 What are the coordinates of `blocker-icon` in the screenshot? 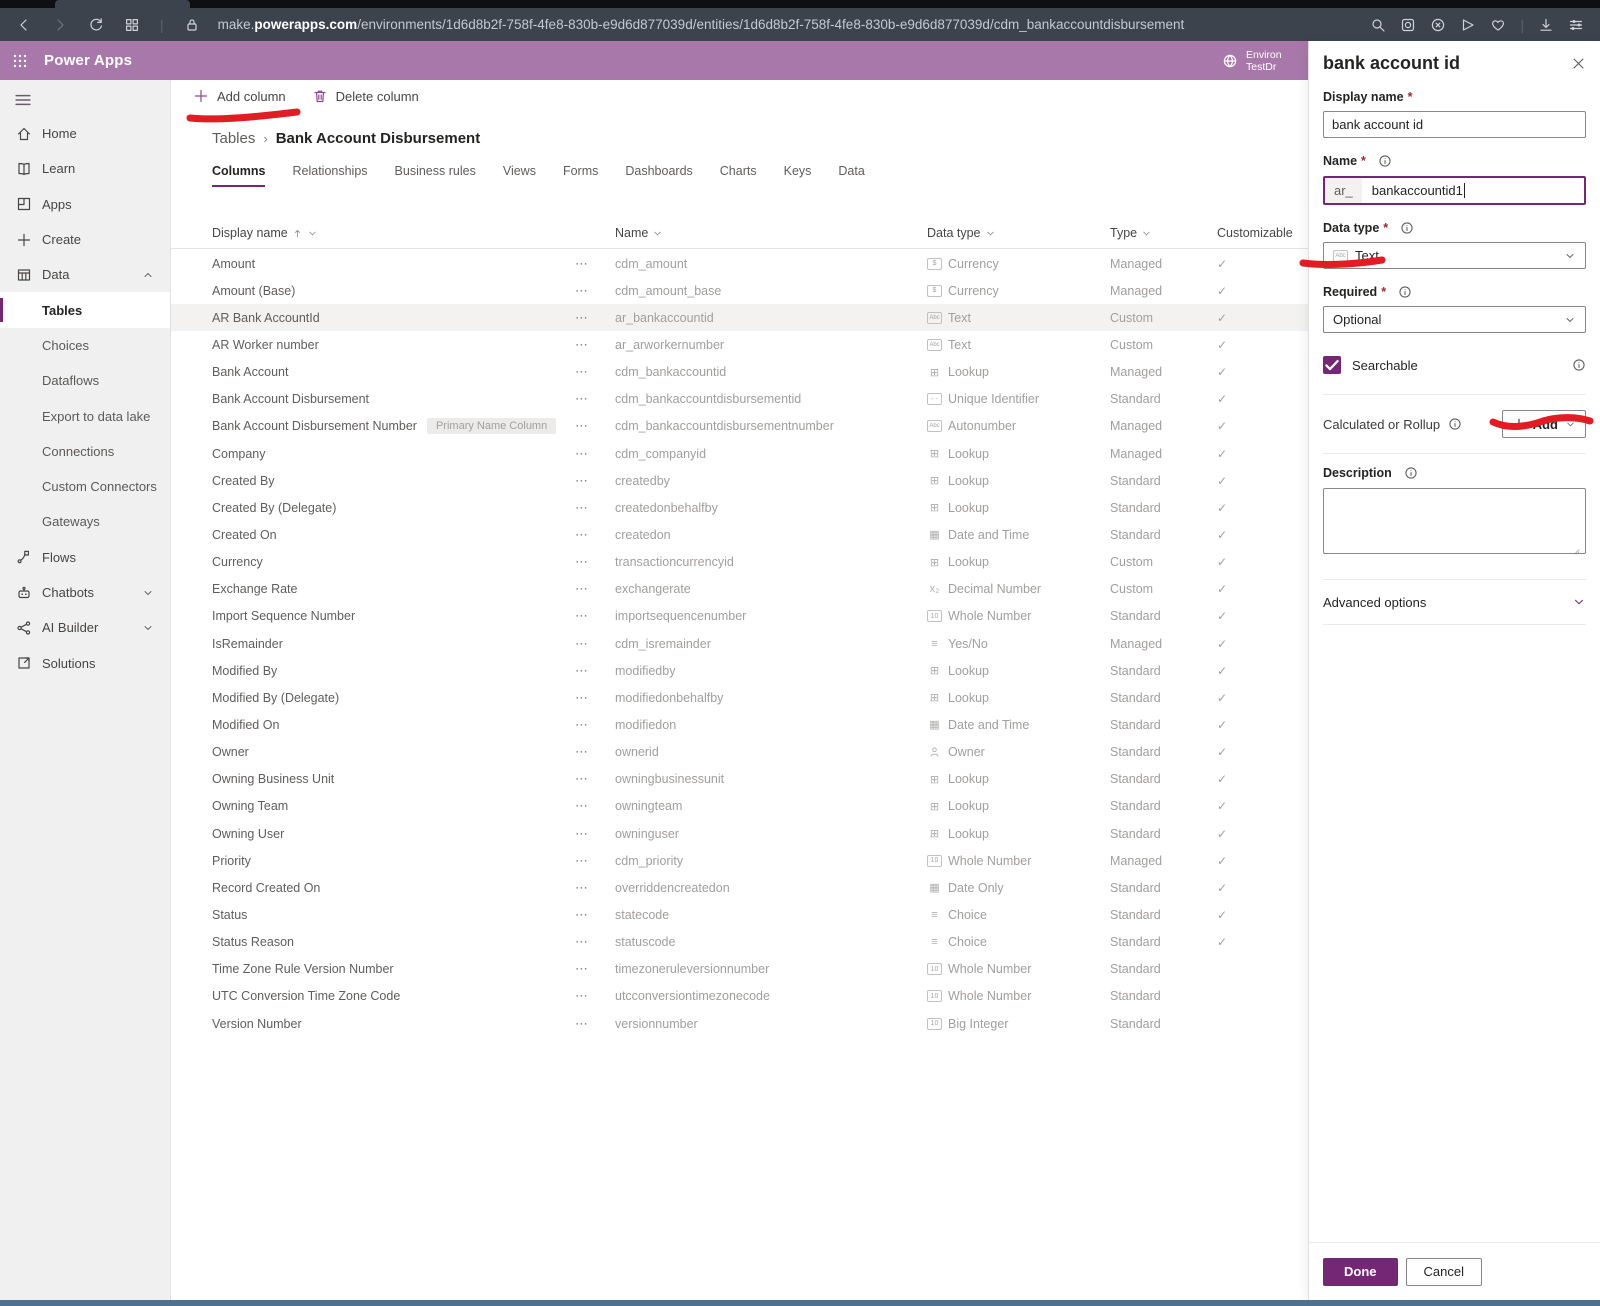 It's located at (1438, 25).